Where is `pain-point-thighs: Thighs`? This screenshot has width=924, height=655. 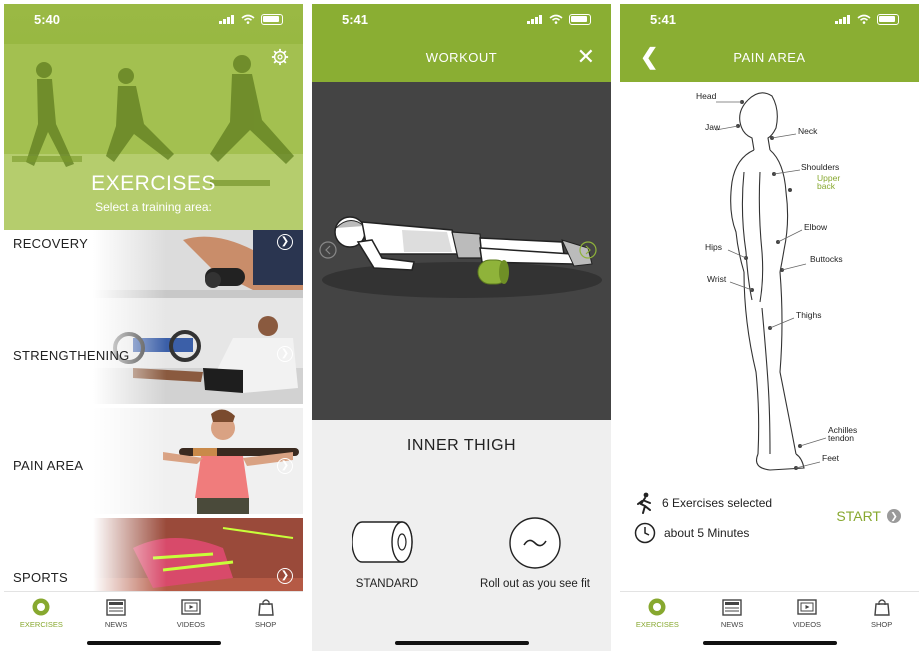
pain-point-thighs: Thighs is located at coordinates (809, 315).